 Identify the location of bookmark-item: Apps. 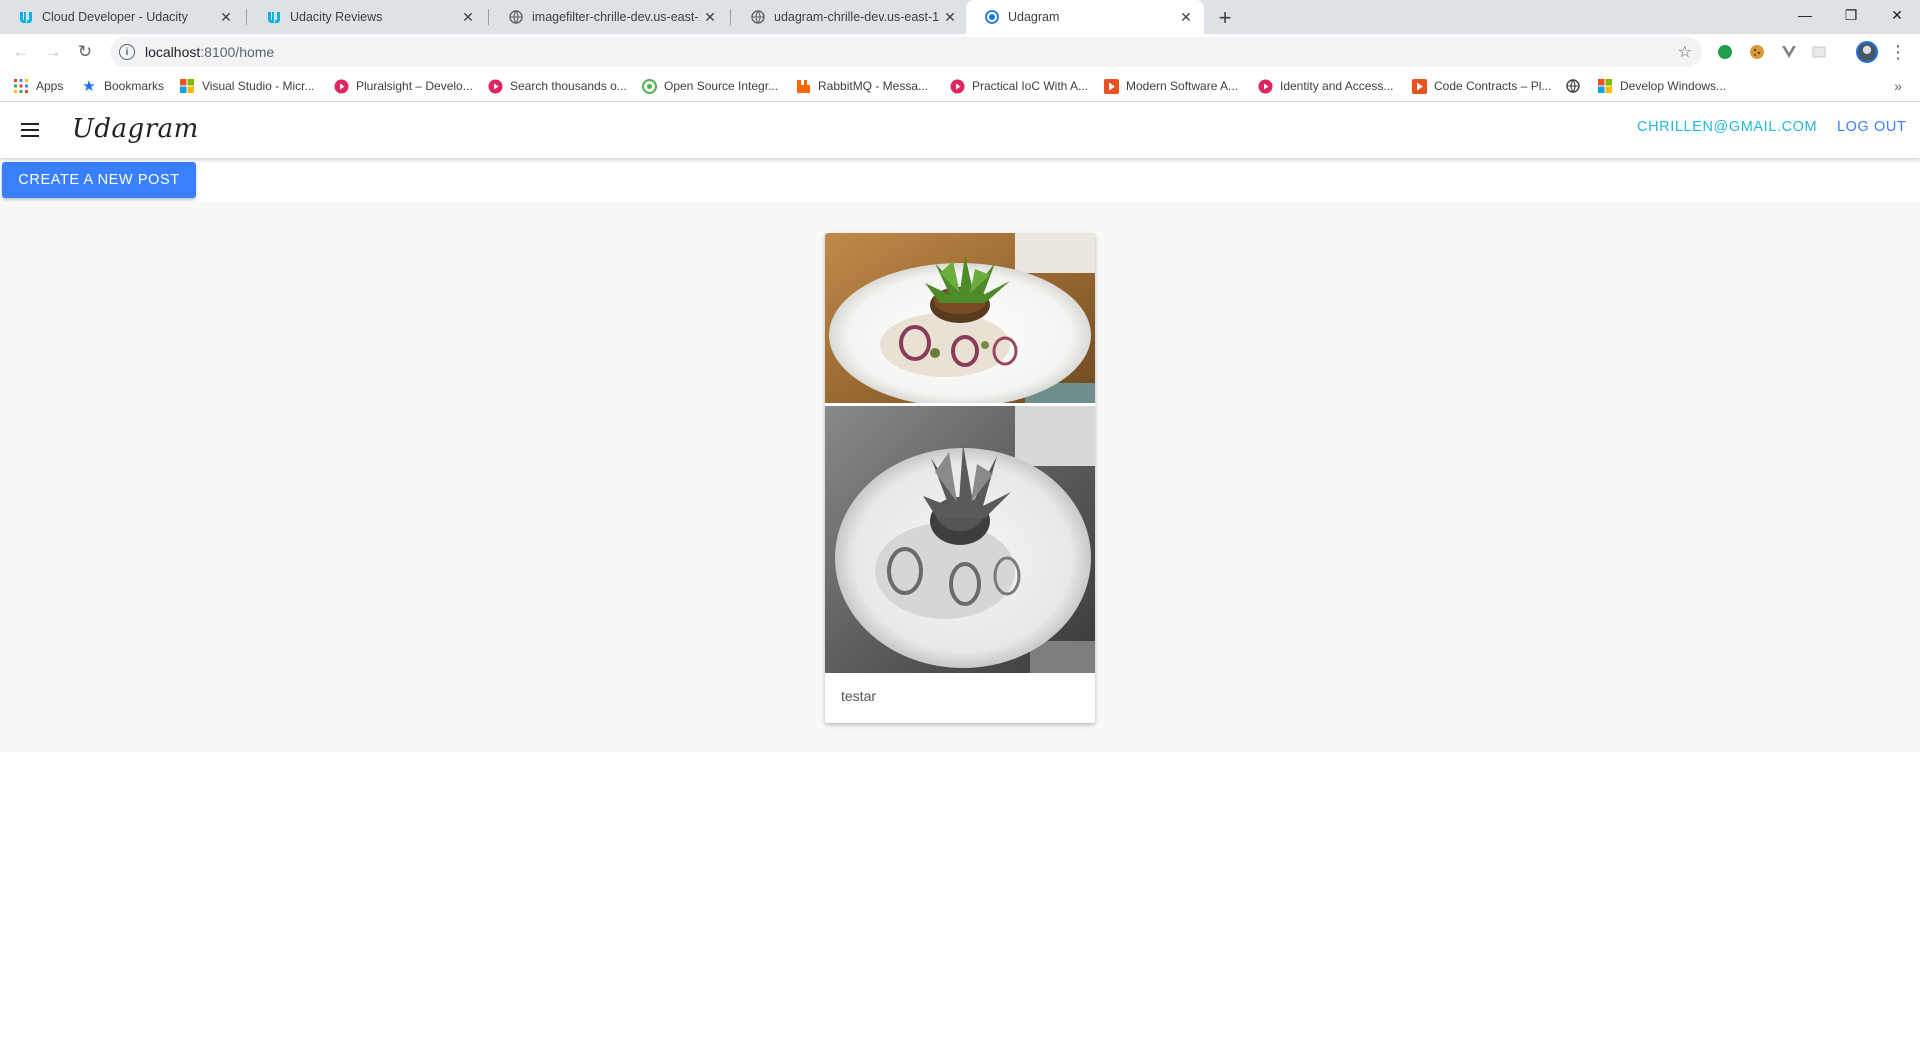
(38, 86).